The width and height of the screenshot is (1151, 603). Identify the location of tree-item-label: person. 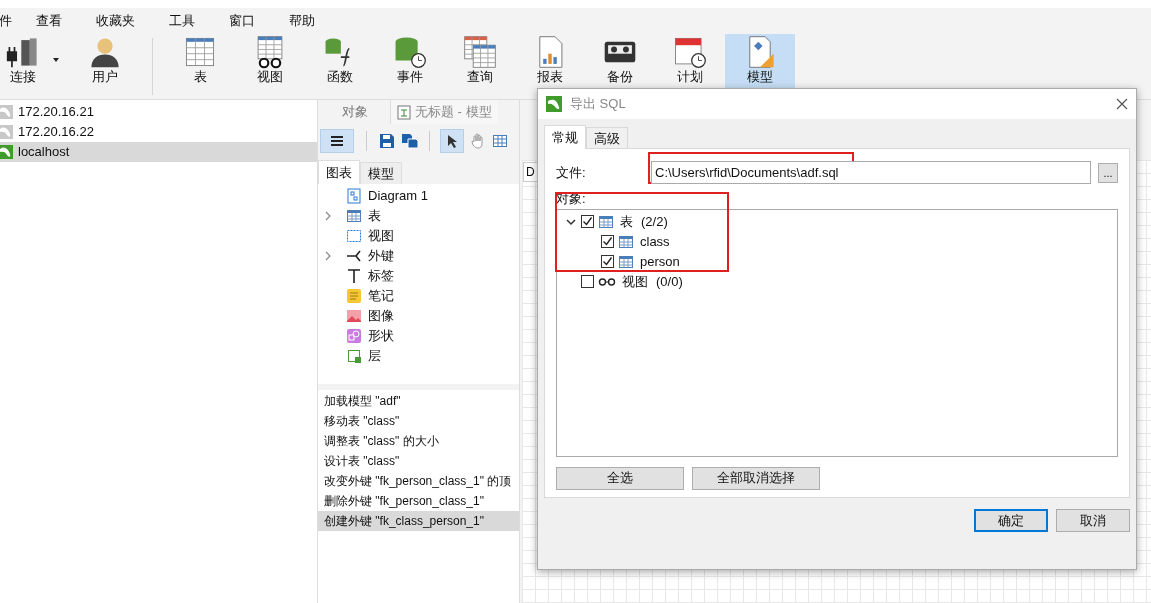
(660, 261).